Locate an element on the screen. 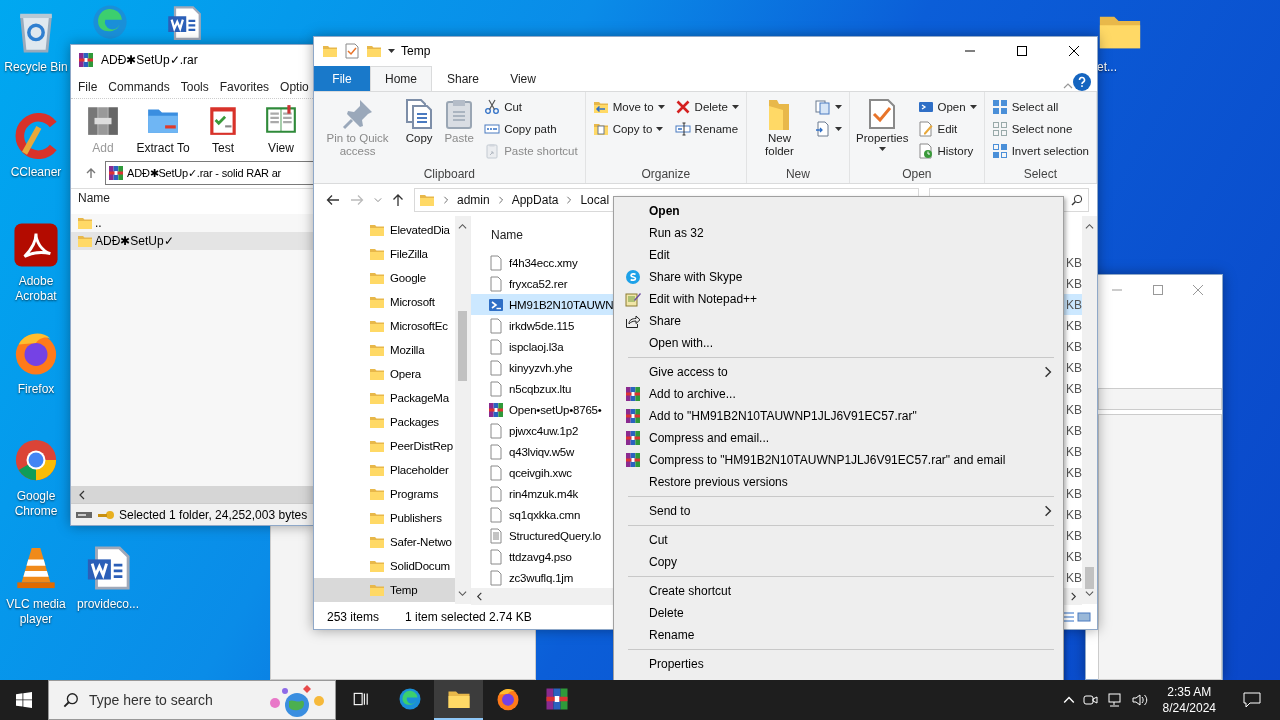 Image resolution: width=1280 pixels, height=720 pixels. status-text: Selected 1 folder, 24,252,003 bytes is located at coordinates (213, 514).